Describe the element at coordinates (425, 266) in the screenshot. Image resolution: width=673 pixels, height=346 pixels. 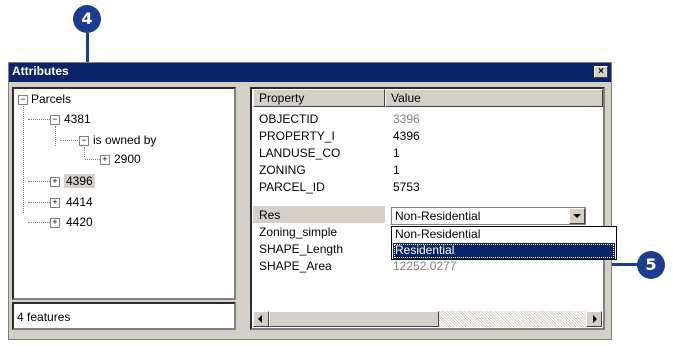
I see `property-value: 12252.0277` at that location.